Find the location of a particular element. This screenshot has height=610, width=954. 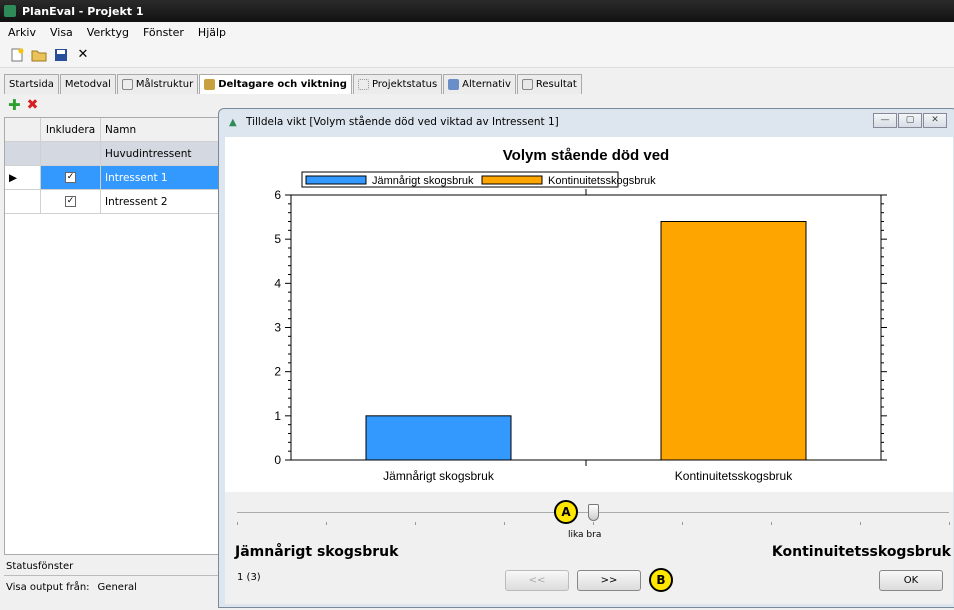

tab-startsida-label: Startsida is located at coordinates (31, 84).